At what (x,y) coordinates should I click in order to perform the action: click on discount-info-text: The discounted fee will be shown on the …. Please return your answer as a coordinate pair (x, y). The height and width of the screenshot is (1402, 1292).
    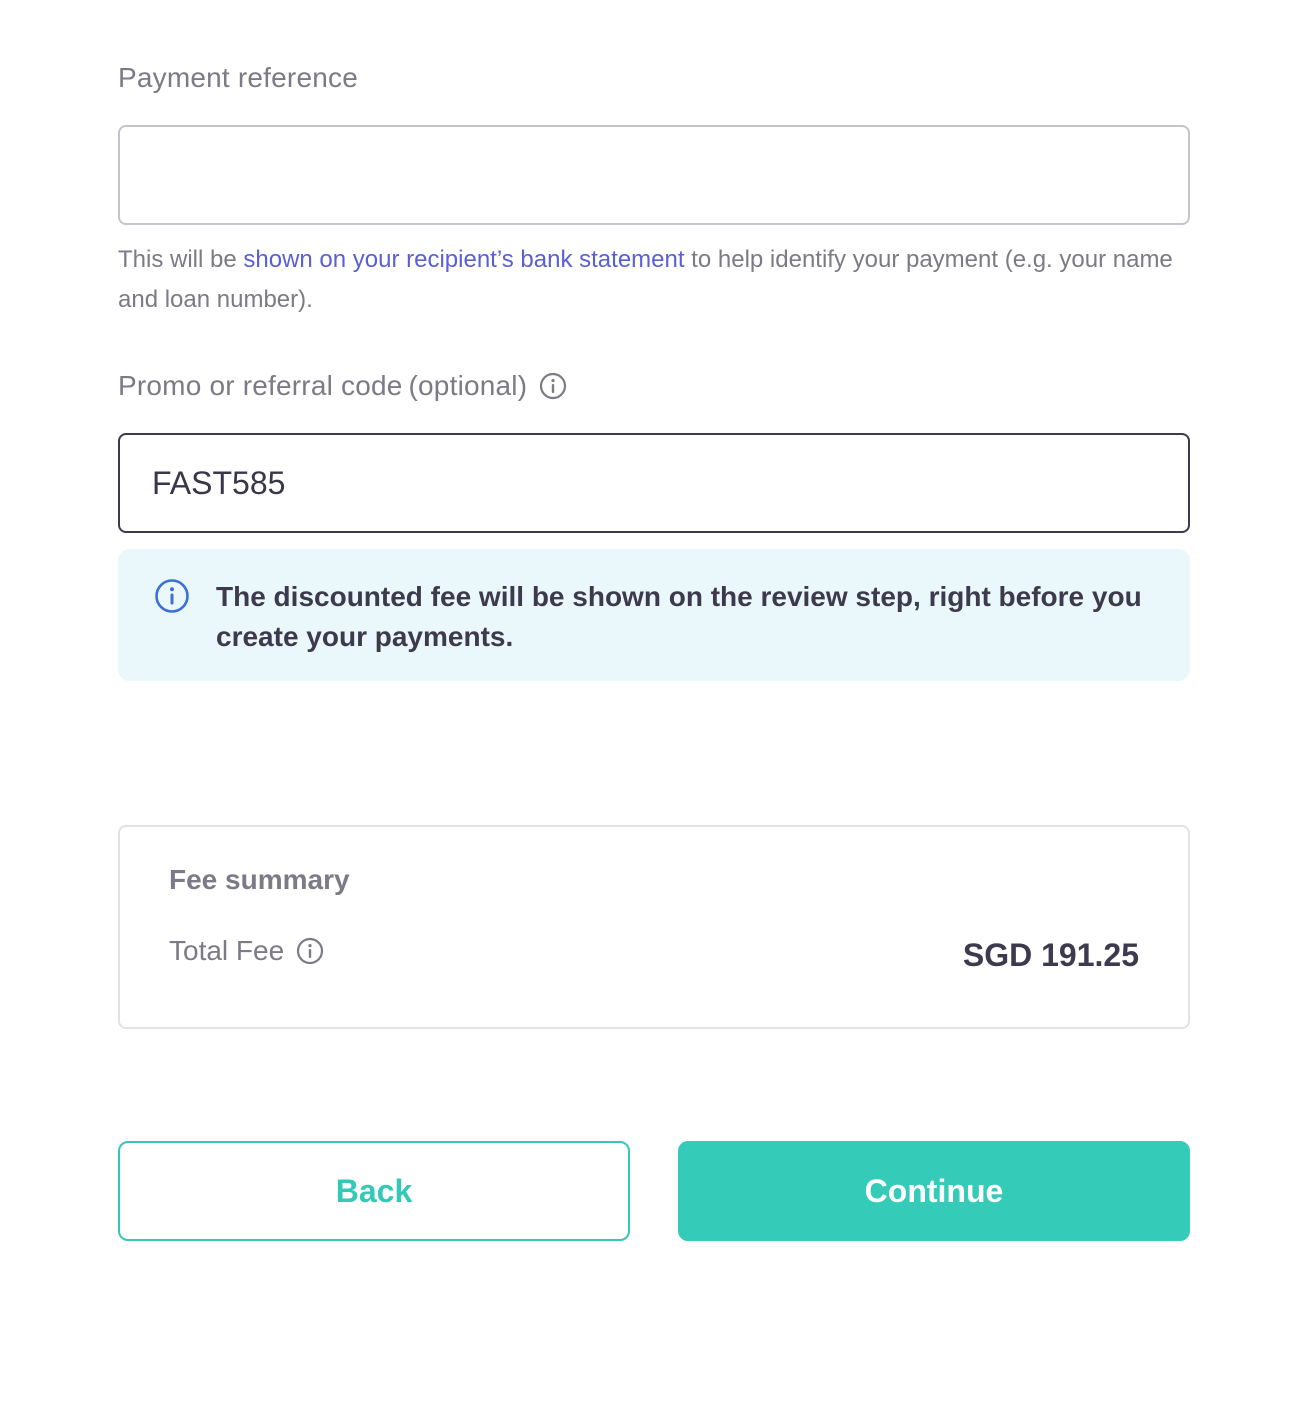
    Looking at the image, I should click on (679, 616).